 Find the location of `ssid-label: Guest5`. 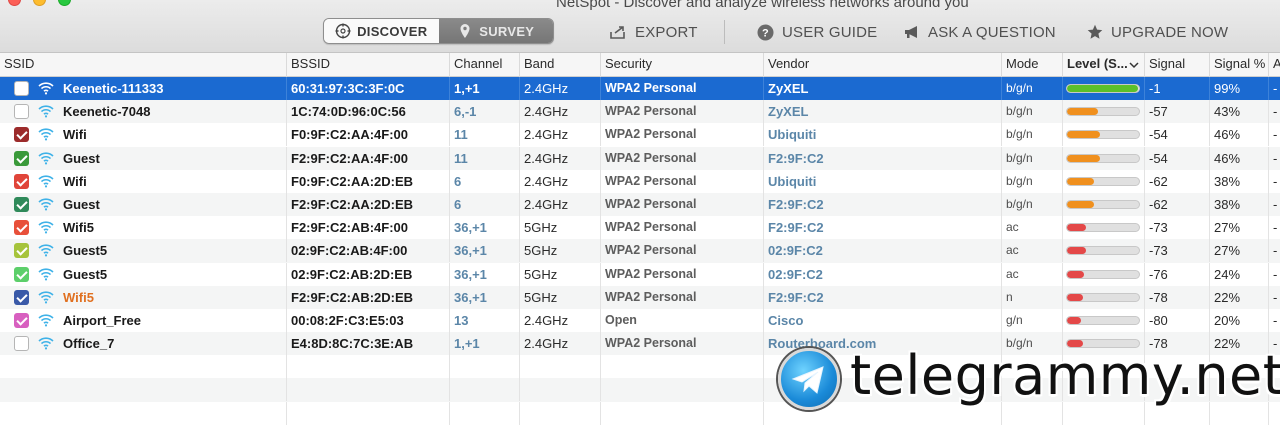

ssid-label: Guest5 is located at coordinates (85, 251).